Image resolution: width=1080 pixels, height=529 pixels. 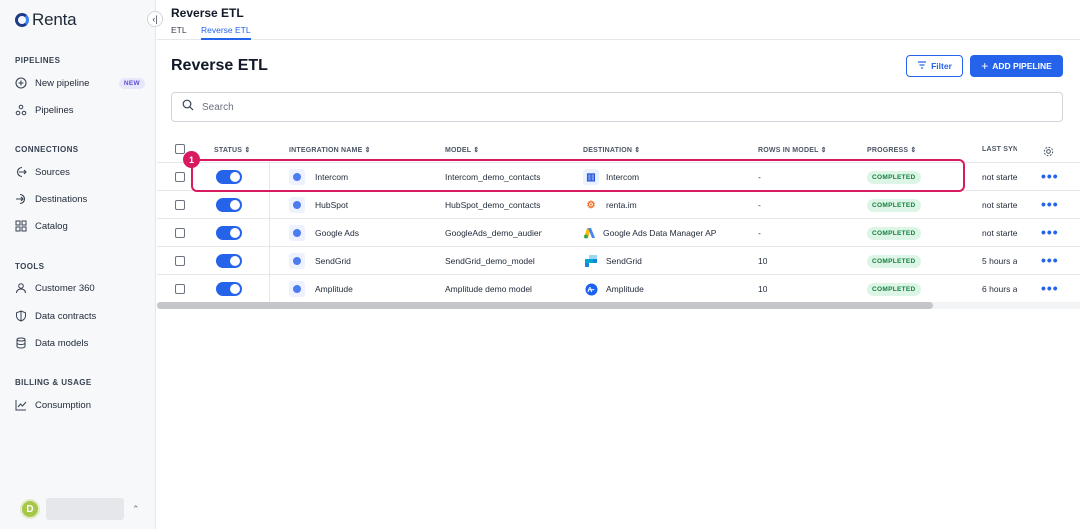 I want to click on column-header-last-sync: LAST SYNC, so click(x=999, y=149).